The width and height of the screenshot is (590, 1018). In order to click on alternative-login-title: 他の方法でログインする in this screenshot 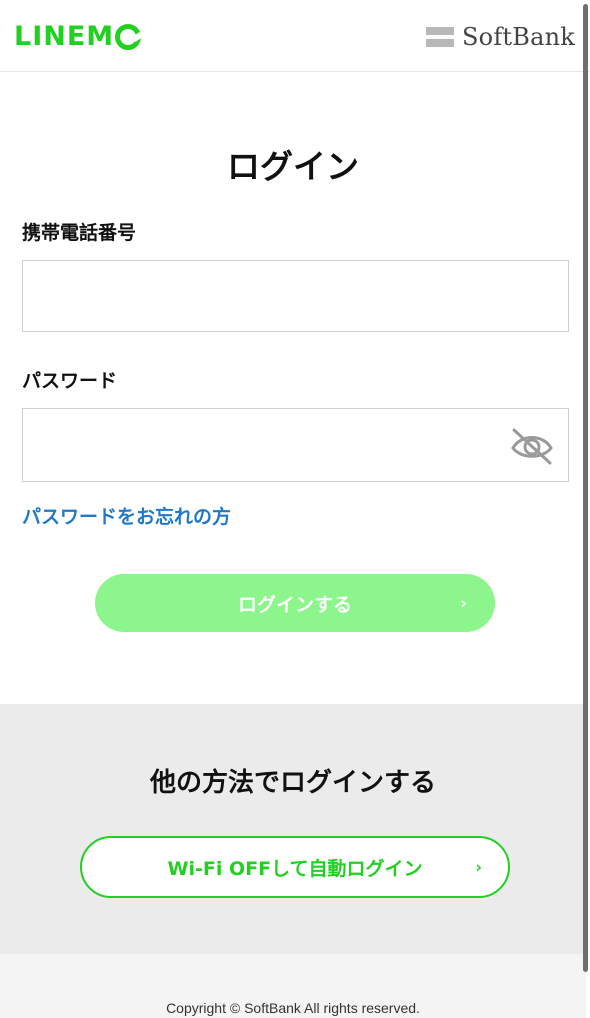, I will do `click(292, 783)`.